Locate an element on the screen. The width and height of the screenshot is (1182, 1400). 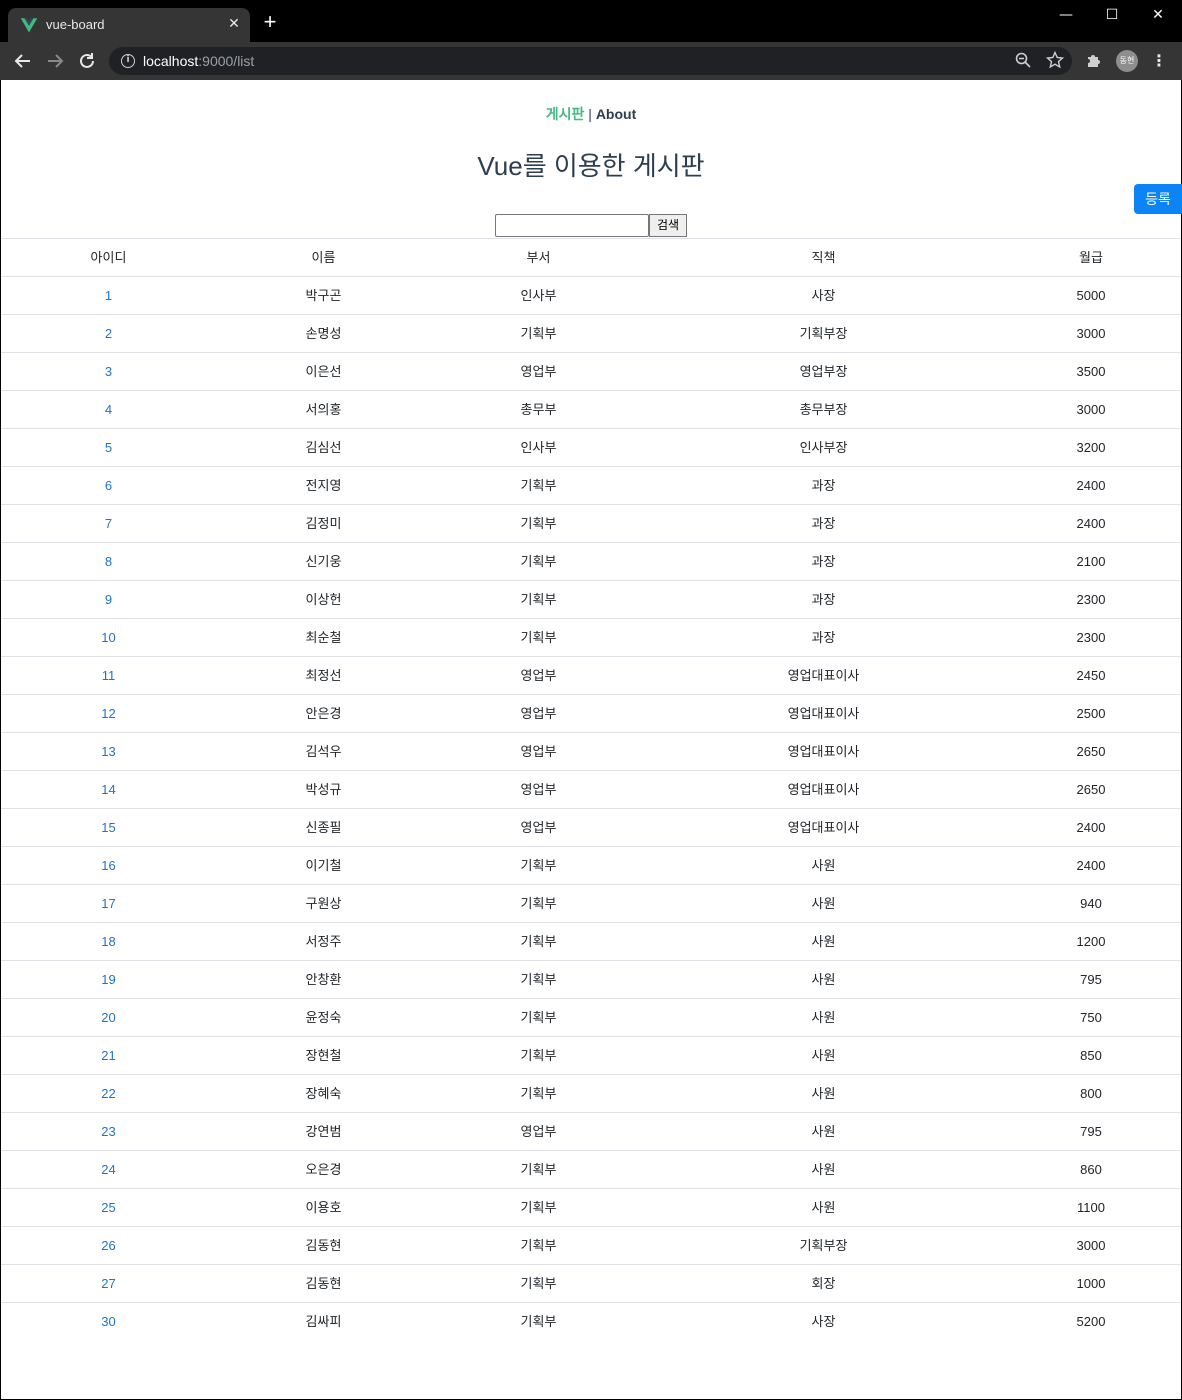
cell-id: 13 is located at coordinates (108, 751).